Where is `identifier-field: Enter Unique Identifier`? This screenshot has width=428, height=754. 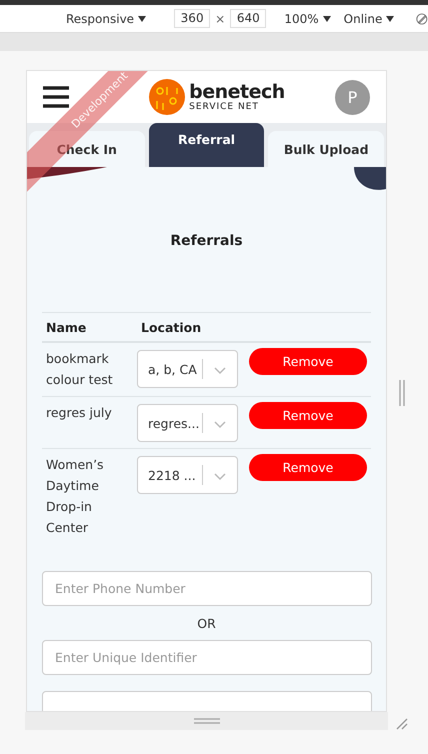
identifier-field: Enter Unique Identifier is located at coordinates (207, 657).